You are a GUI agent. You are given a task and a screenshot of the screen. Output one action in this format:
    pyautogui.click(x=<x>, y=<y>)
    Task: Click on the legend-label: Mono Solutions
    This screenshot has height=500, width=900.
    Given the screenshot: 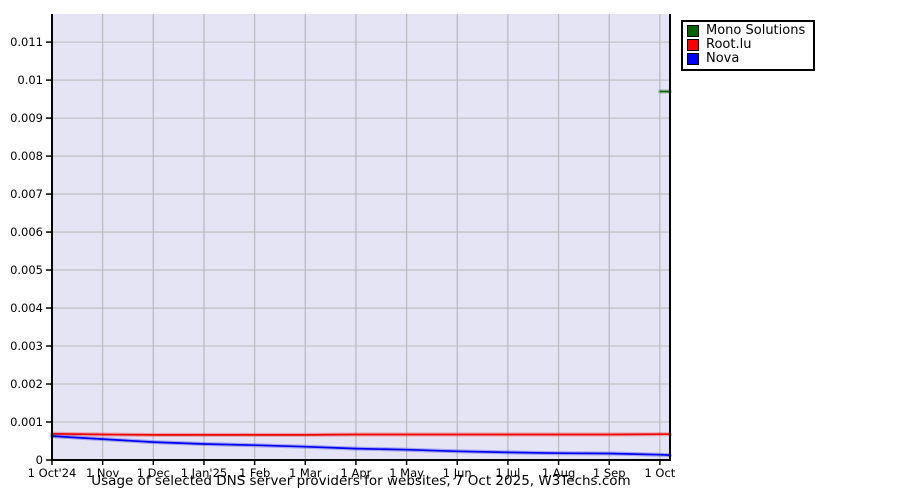 What is the action you would take?
    pyautogui.click(x=756, y=30)
    